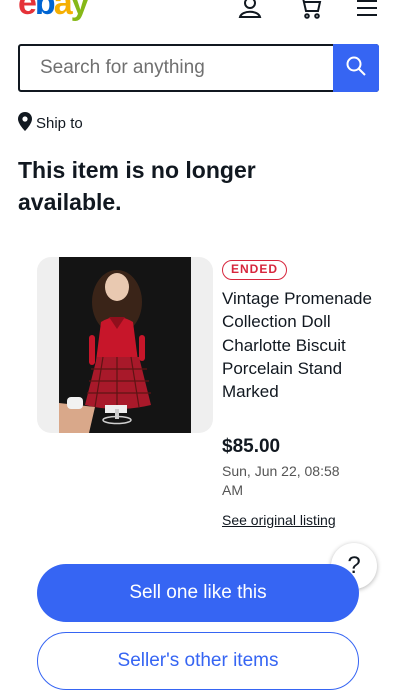  What do you see at coordinates (310, 10) in the screenshot?
I see `cart-icon` at bounding box center [310, 10].